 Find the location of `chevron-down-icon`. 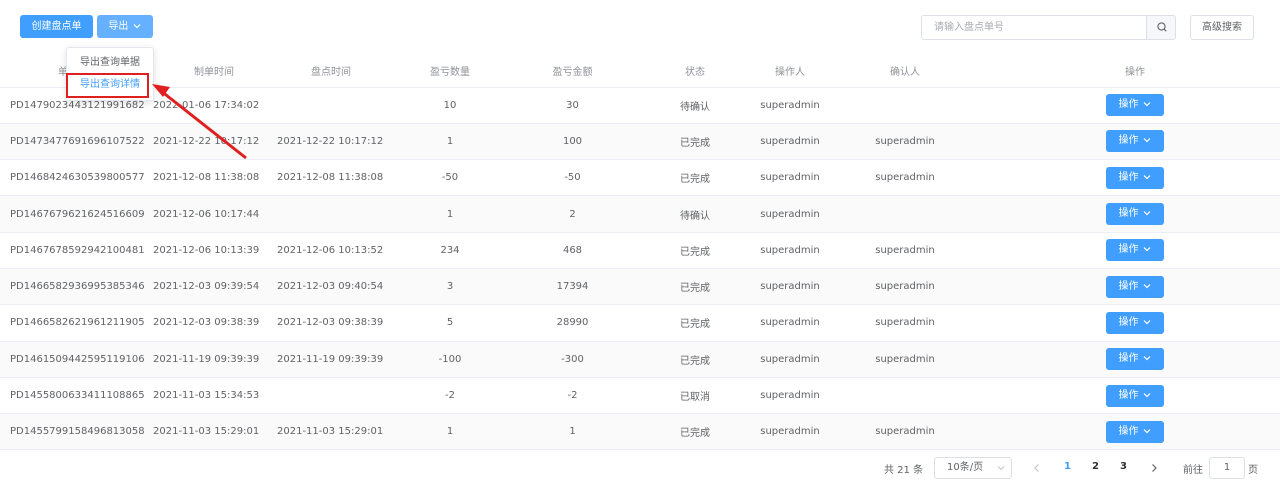

chevron-down-icon is located at coordinates (1001, 468).